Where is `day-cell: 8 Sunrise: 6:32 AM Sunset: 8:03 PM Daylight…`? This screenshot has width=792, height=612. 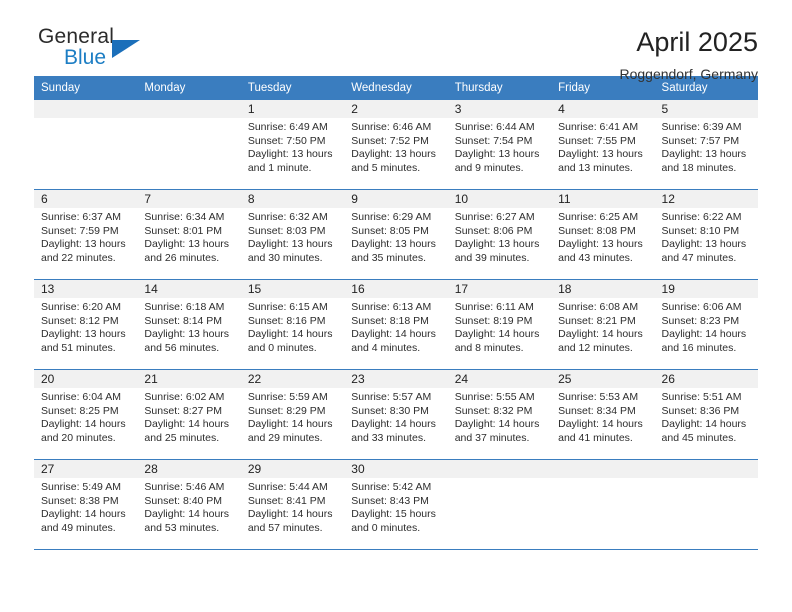
day-cell: 8 Sunrise: 6:32 AM Sunset: 8:03 PM Daylight… is located at coordinates (292, 234).